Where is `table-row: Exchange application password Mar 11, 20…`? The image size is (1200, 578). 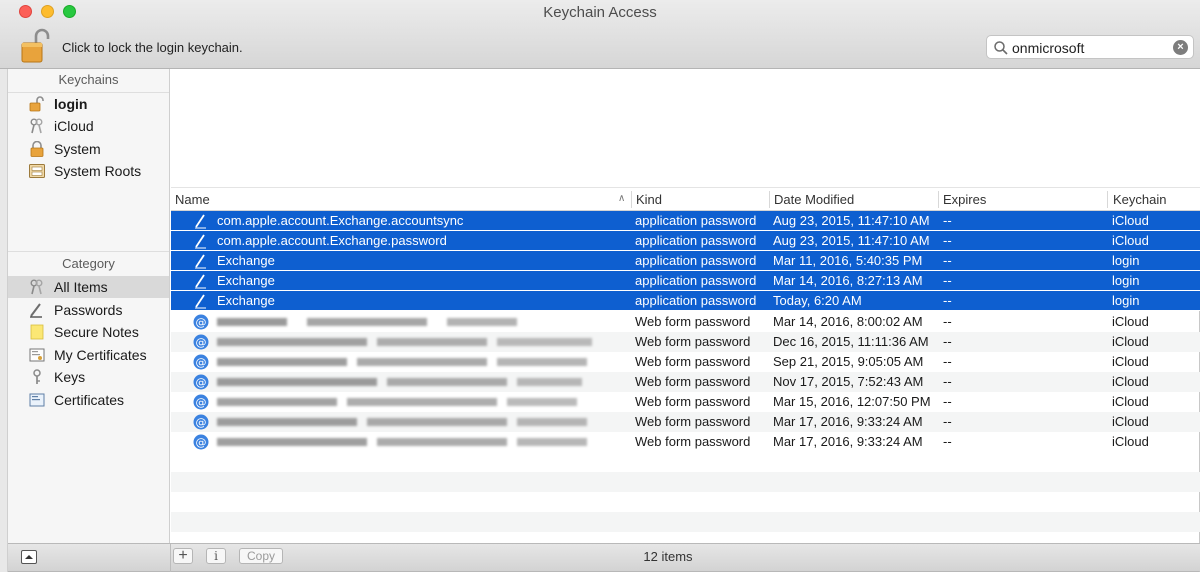
table-row: Exchange application password Mar 11, 20… is located at coordinates (685, 261).